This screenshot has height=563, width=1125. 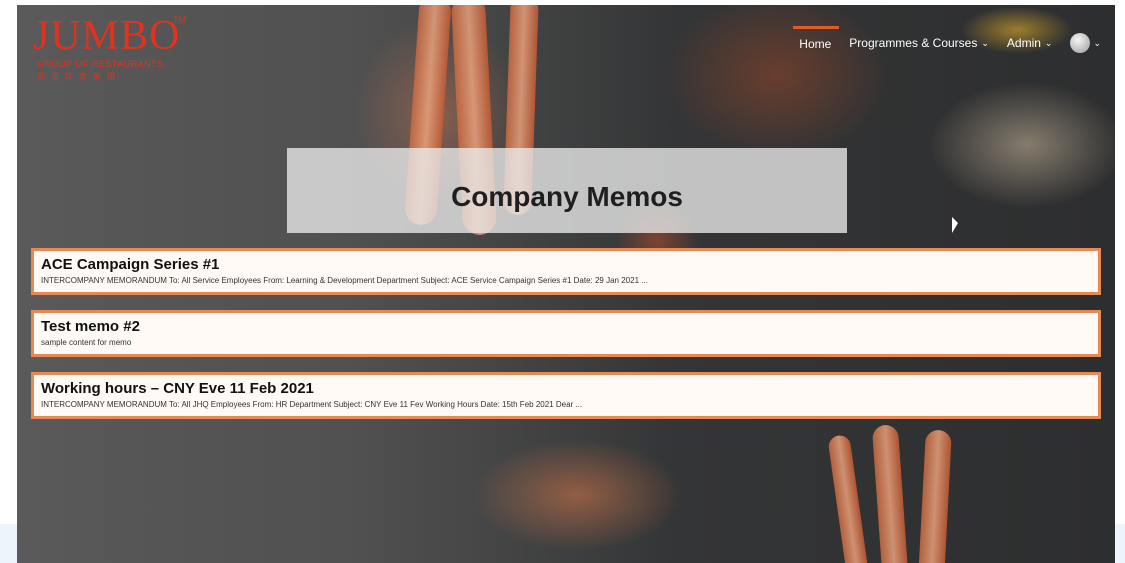 I want to click on user-menu: ⌄, so click(x=1085, y=43).